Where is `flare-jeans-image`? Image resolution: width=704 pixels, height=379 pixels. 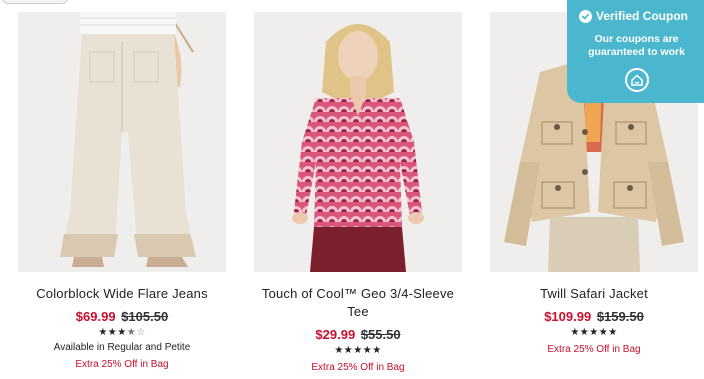 flare-jeans-image is located at coordinates (128, 139).